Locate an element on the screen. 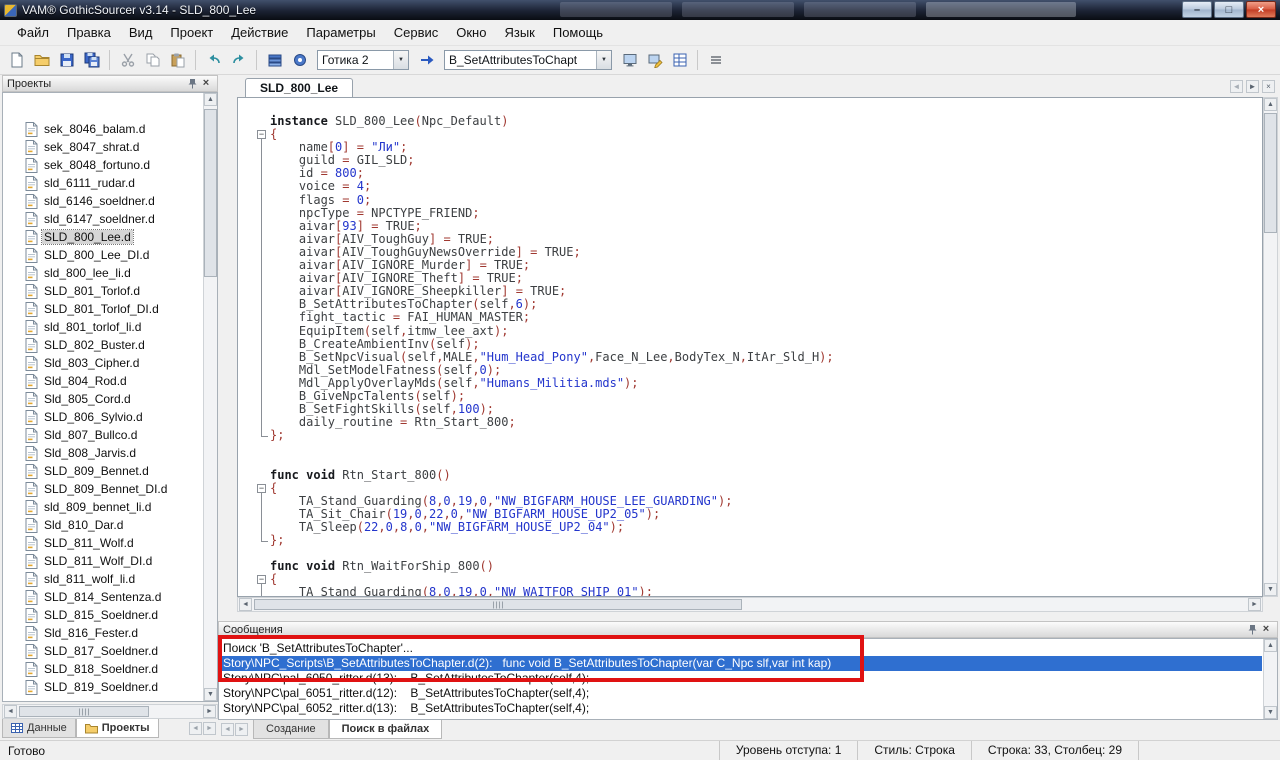  menu-item: Проект is located at coordinates (191, 32).